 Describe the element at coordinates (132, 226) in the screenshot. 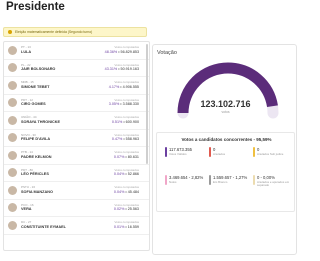

I see `candidate-votes: • 16.559` at that location.